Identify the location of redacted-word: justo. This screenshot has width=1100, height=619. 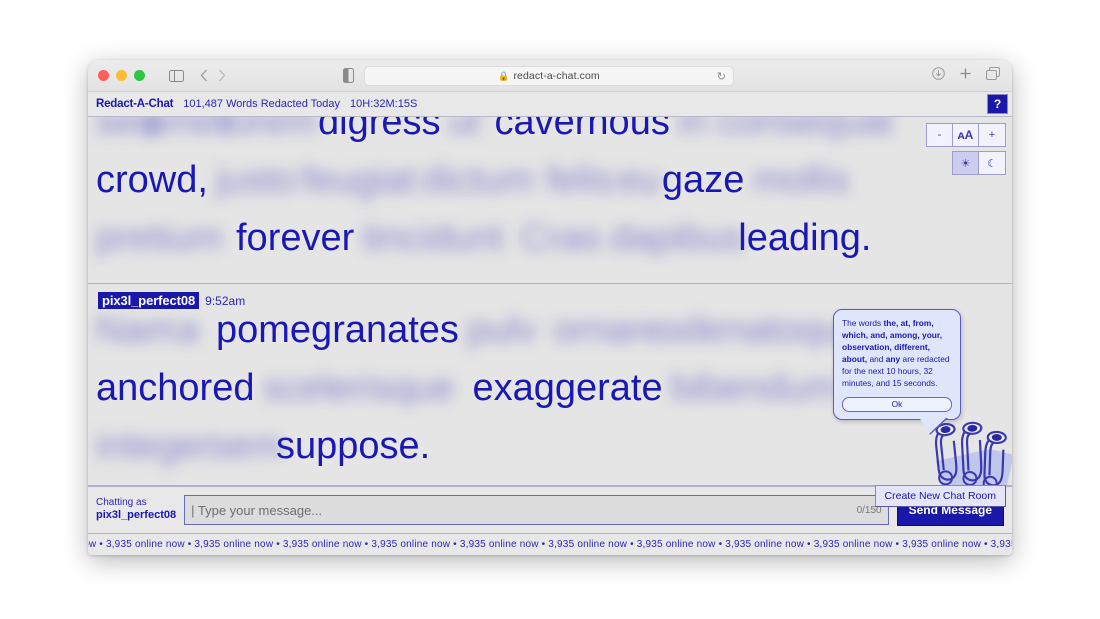
(256, 180).